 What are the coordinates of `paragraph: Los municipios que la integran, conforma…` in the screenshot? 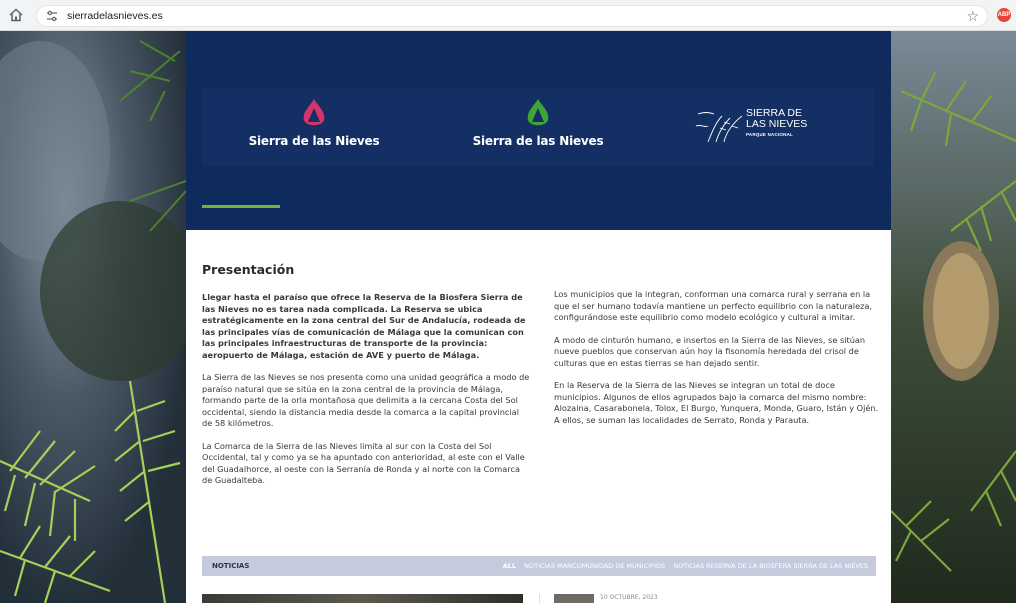 It's located at (713, 305).